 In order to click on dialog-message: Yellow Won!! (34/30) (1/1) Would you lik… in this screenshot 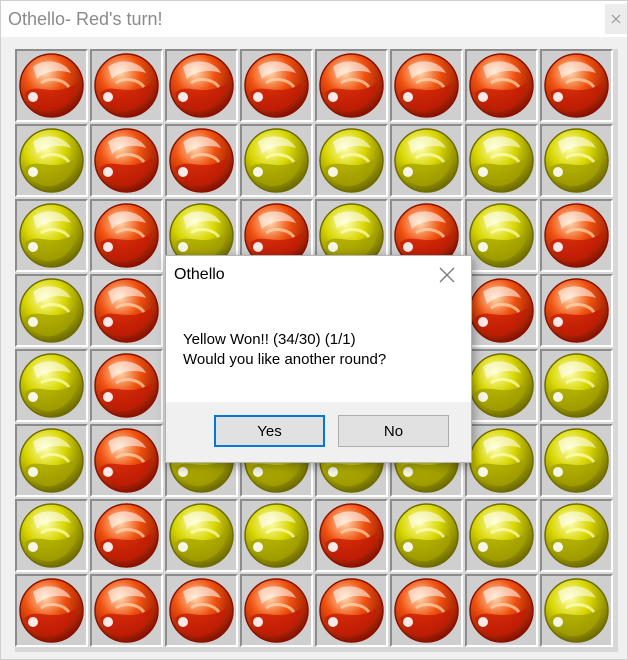, I will do `click(284, 350)`.